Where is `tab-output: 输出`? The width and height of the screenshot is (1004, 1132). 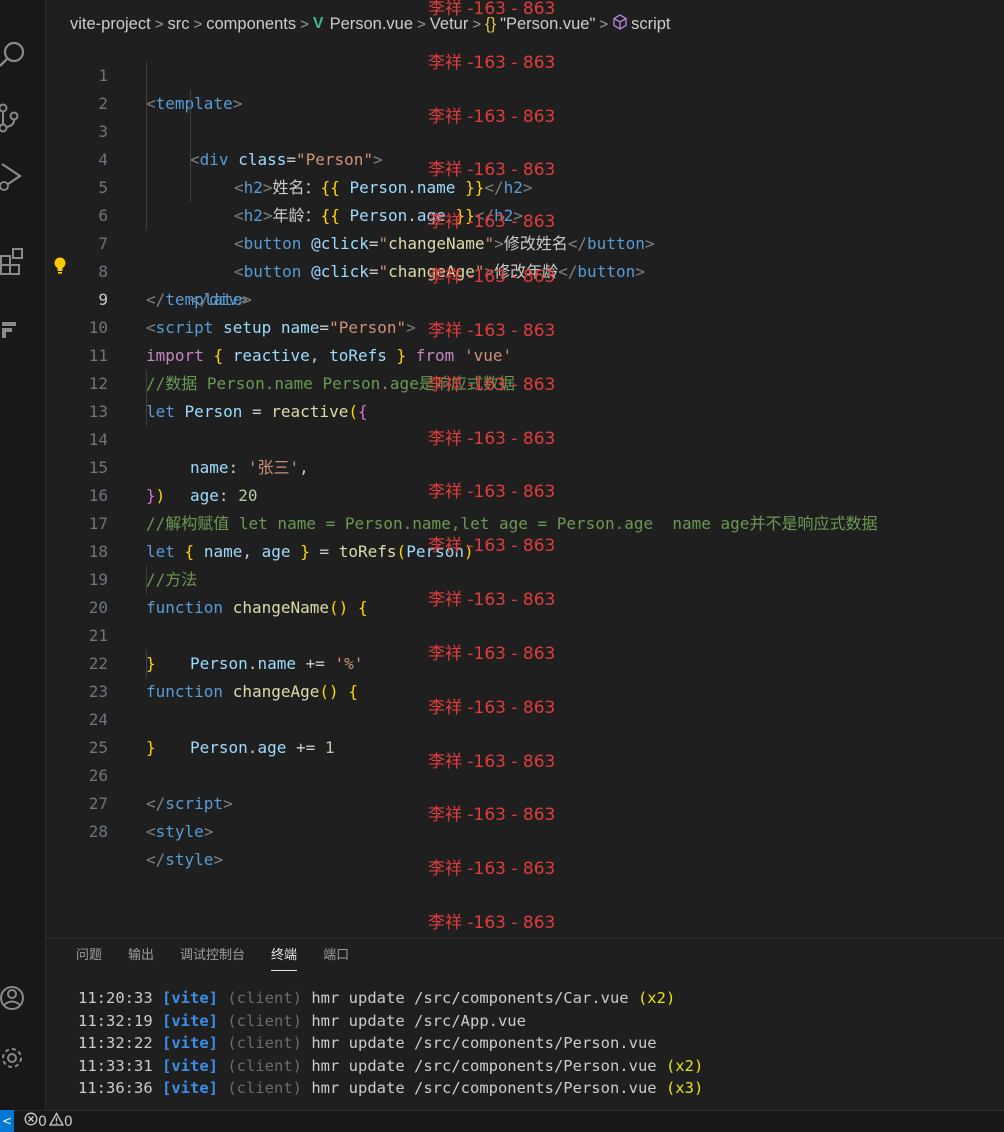 tab-output: 输出 is located at coordinates (141, 957).